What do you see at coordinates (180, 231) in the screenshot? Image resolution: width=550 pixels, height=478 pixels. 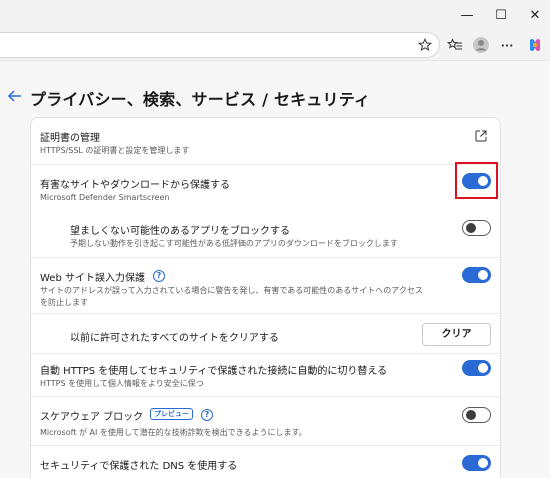 I see `pua-label: 望ましくない可能性のあるアプリをブロックする` at bounding box center [180, 231].